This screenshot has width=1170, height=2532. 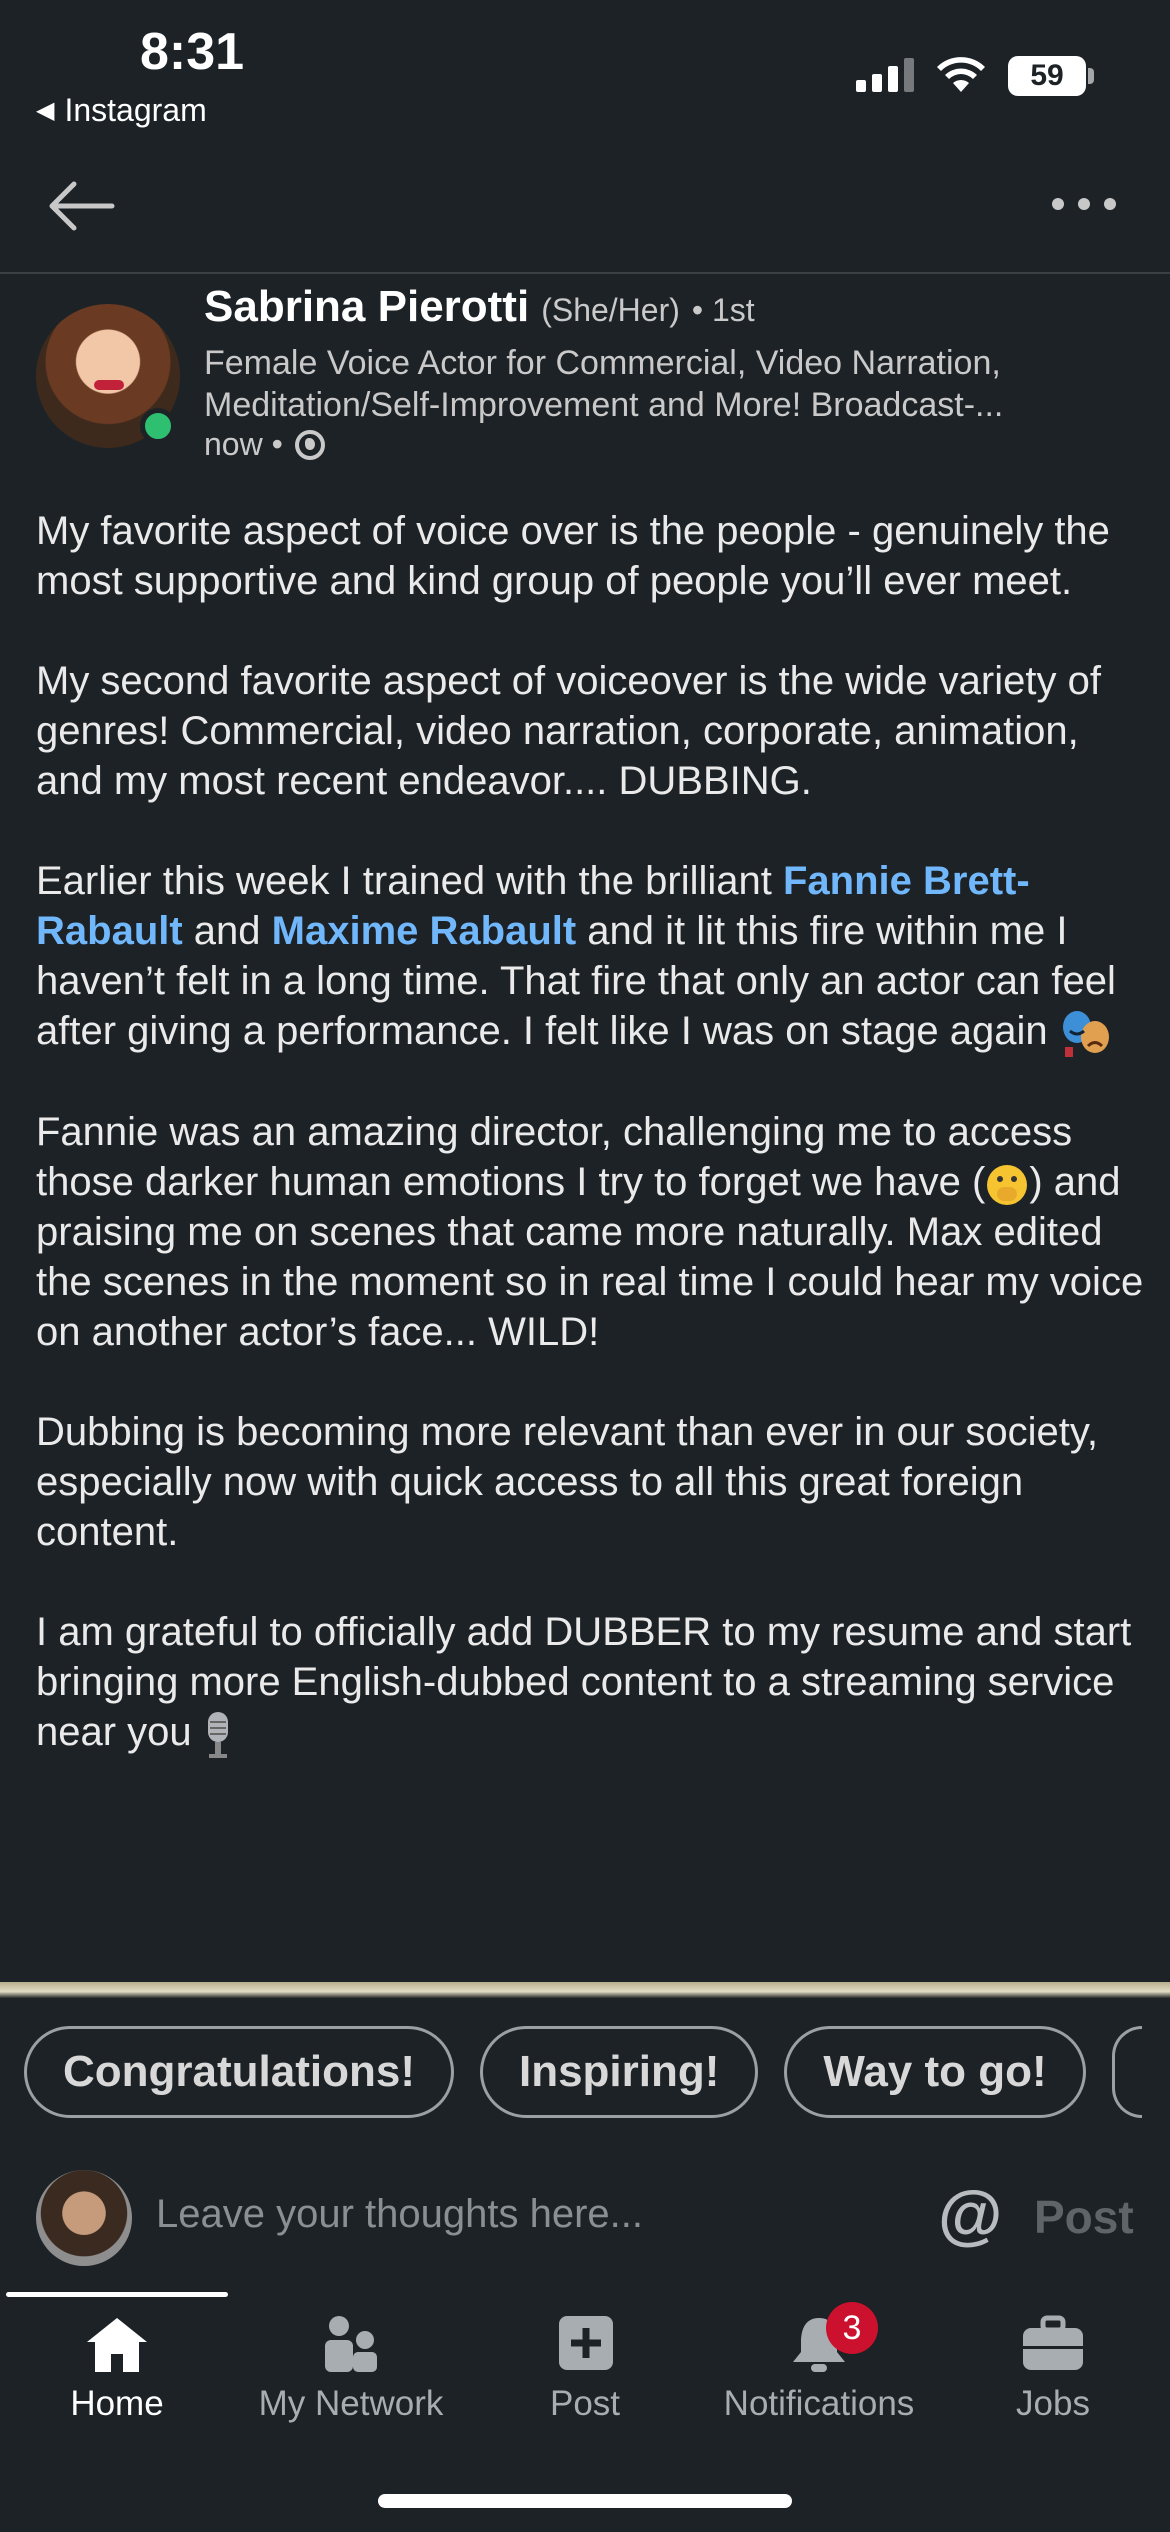 I want to click on home-indicator, so click(x=585, y=2501).